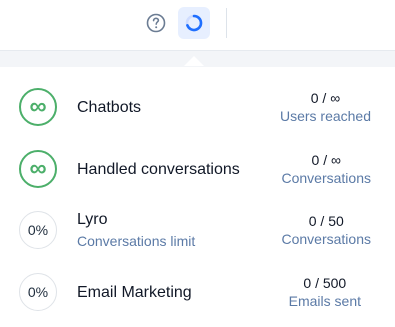 The width and height of the screenshot is (395, 327). Describe the element at coordinates (226, 23) in the screenshot. I see `toolbar-divider` at that location.